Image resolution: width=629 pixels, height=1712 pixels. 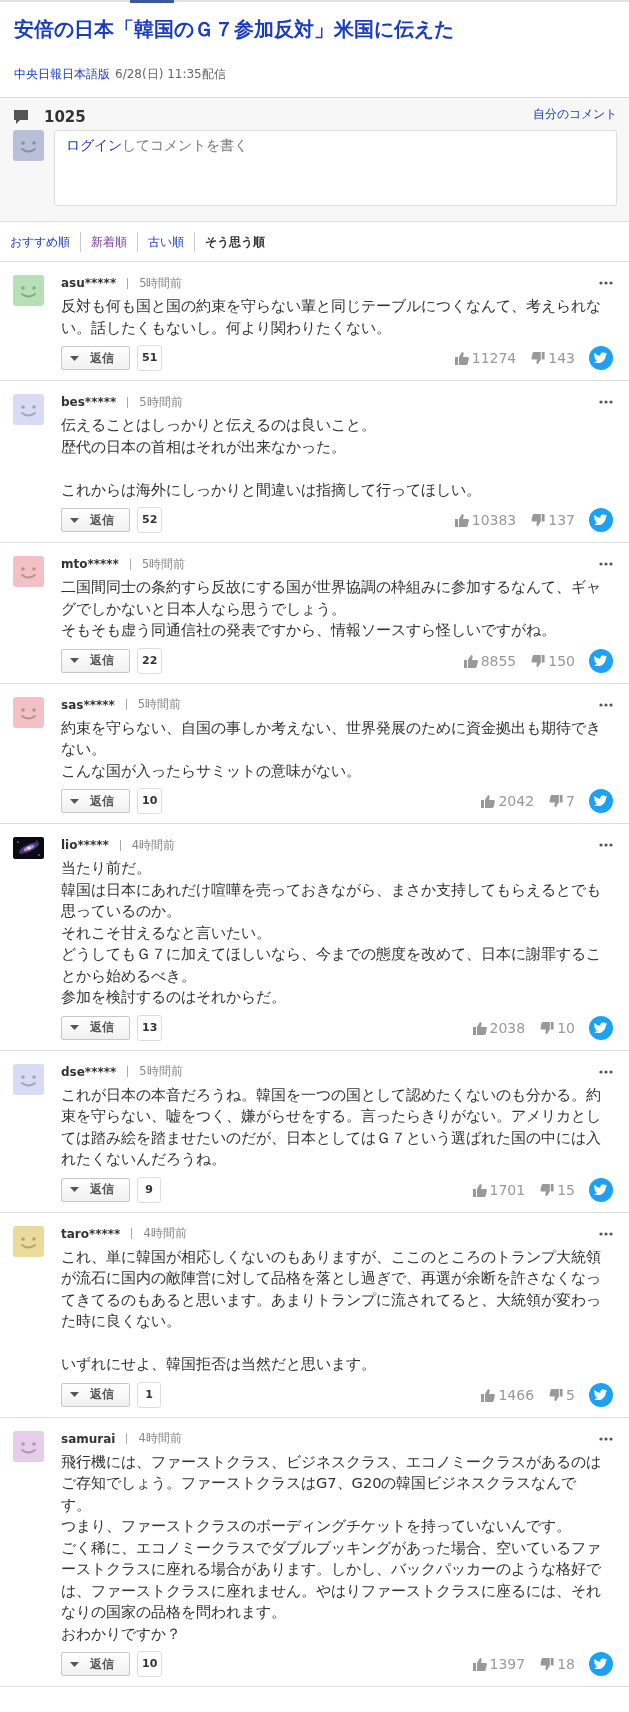 What do you see at coordinates (150, 1027) in the screenshot?
I see `reply-count: 13` at bounding box center [150, 1027].